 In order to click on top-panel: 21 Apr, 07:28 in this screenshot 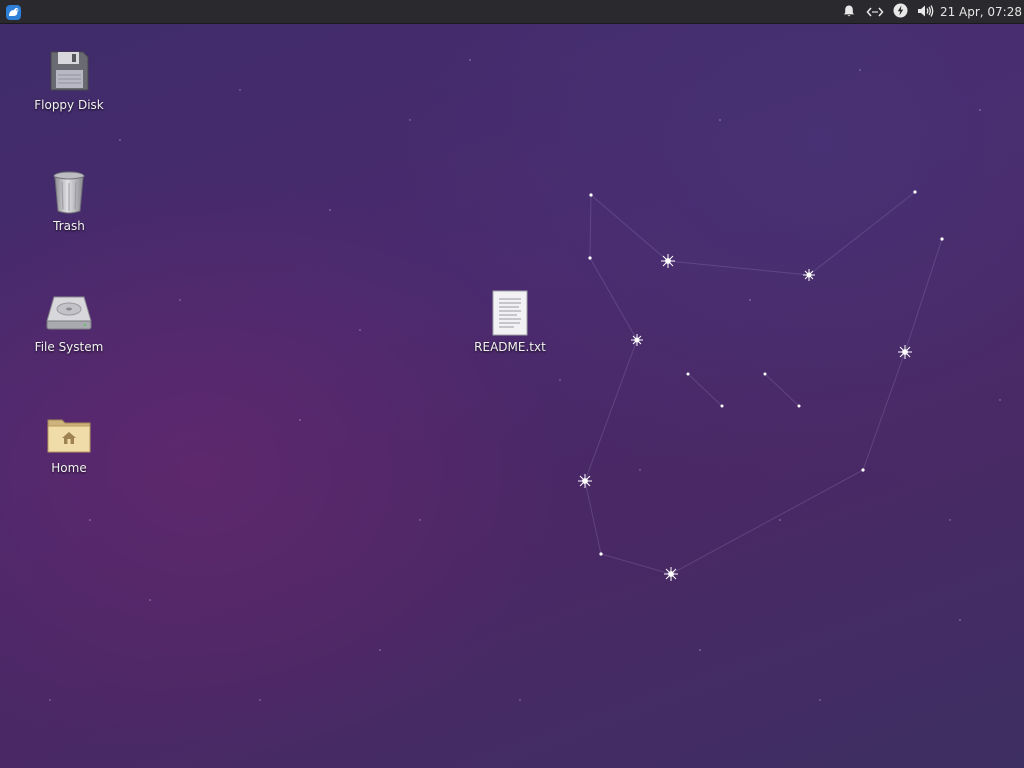, I will do `click(512, 12)`.